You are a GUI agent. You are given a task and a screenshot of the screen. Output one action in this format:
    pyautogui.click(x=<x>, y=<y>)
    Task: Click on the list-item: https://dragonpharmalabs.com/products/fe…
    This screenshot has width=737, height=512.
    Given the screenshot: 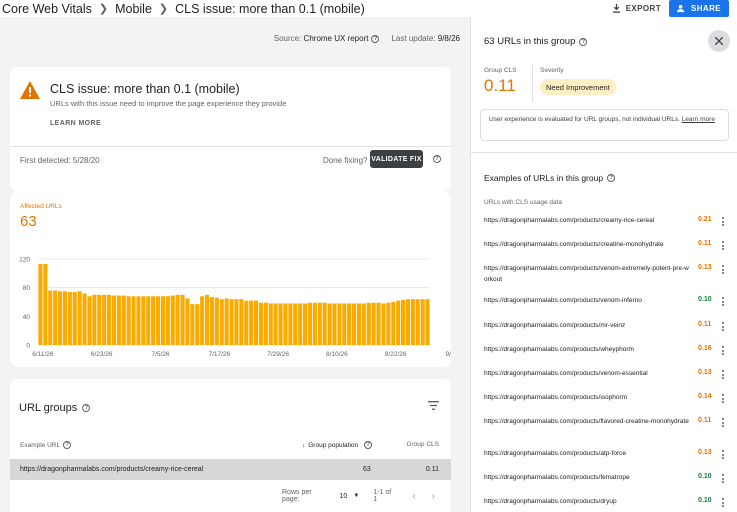 What is the action you would take?
    pyautogui.click(x=604, y=482)
    